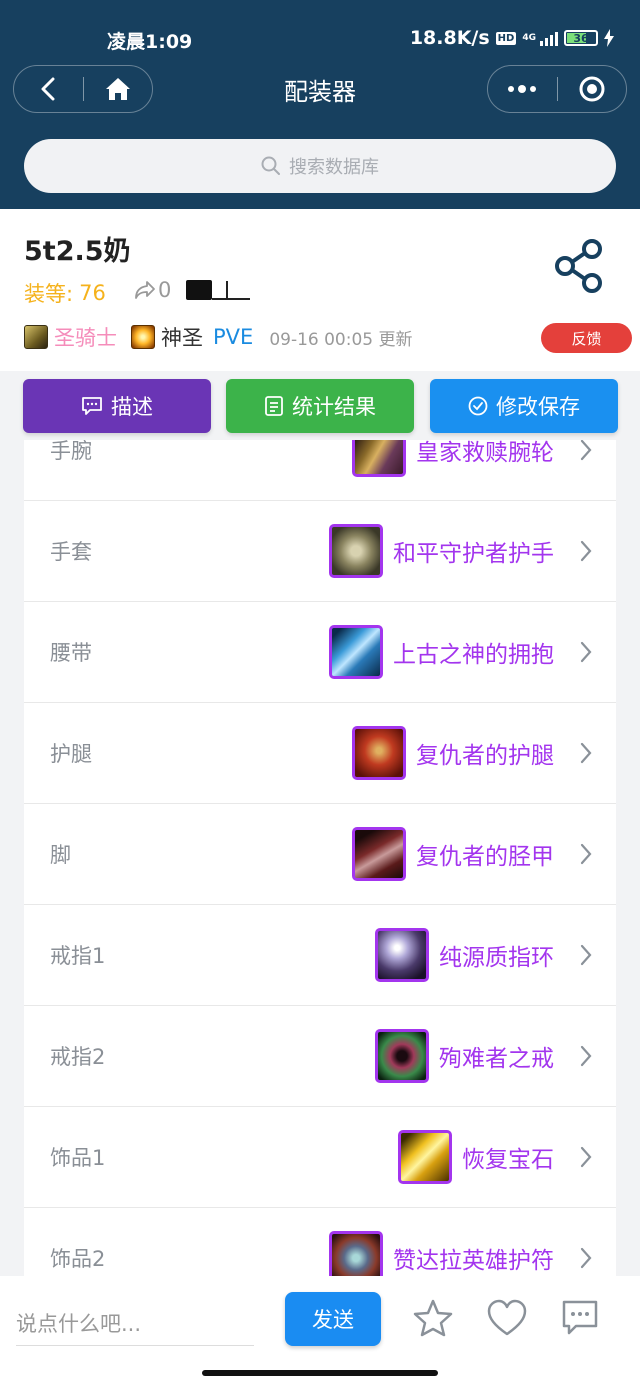 This screenshot has height=1386, width=640. Describe the element at coordinates (49, 294) in the screenshot. I see `ilvl-label: 装等:` at that location.